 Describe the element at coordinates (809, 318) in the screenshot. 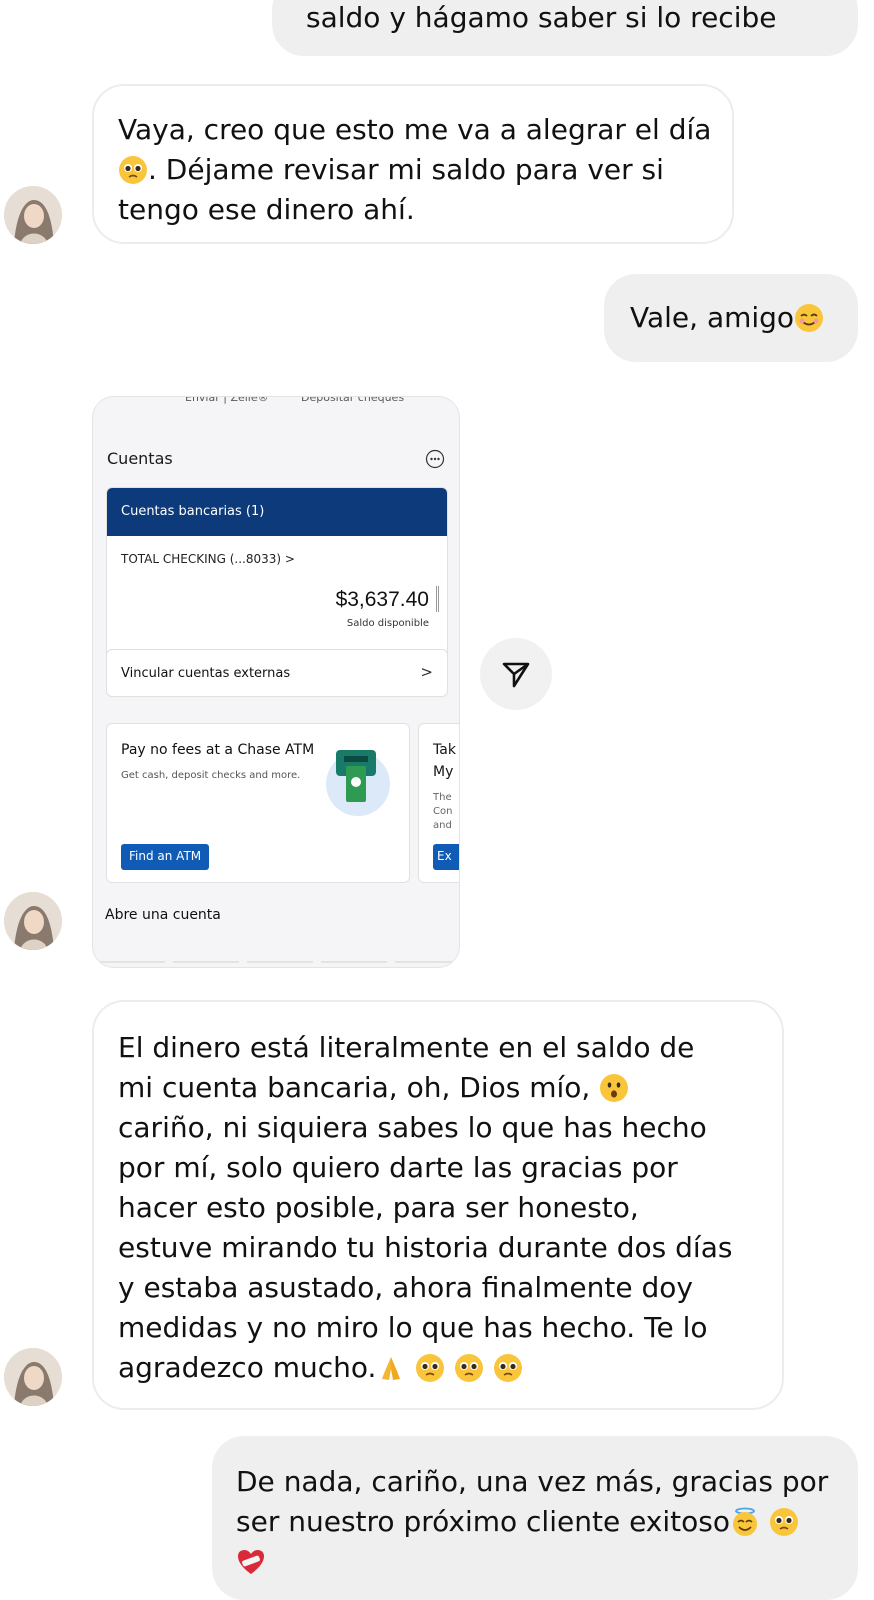

I see `smiling-face-icon` at that location.